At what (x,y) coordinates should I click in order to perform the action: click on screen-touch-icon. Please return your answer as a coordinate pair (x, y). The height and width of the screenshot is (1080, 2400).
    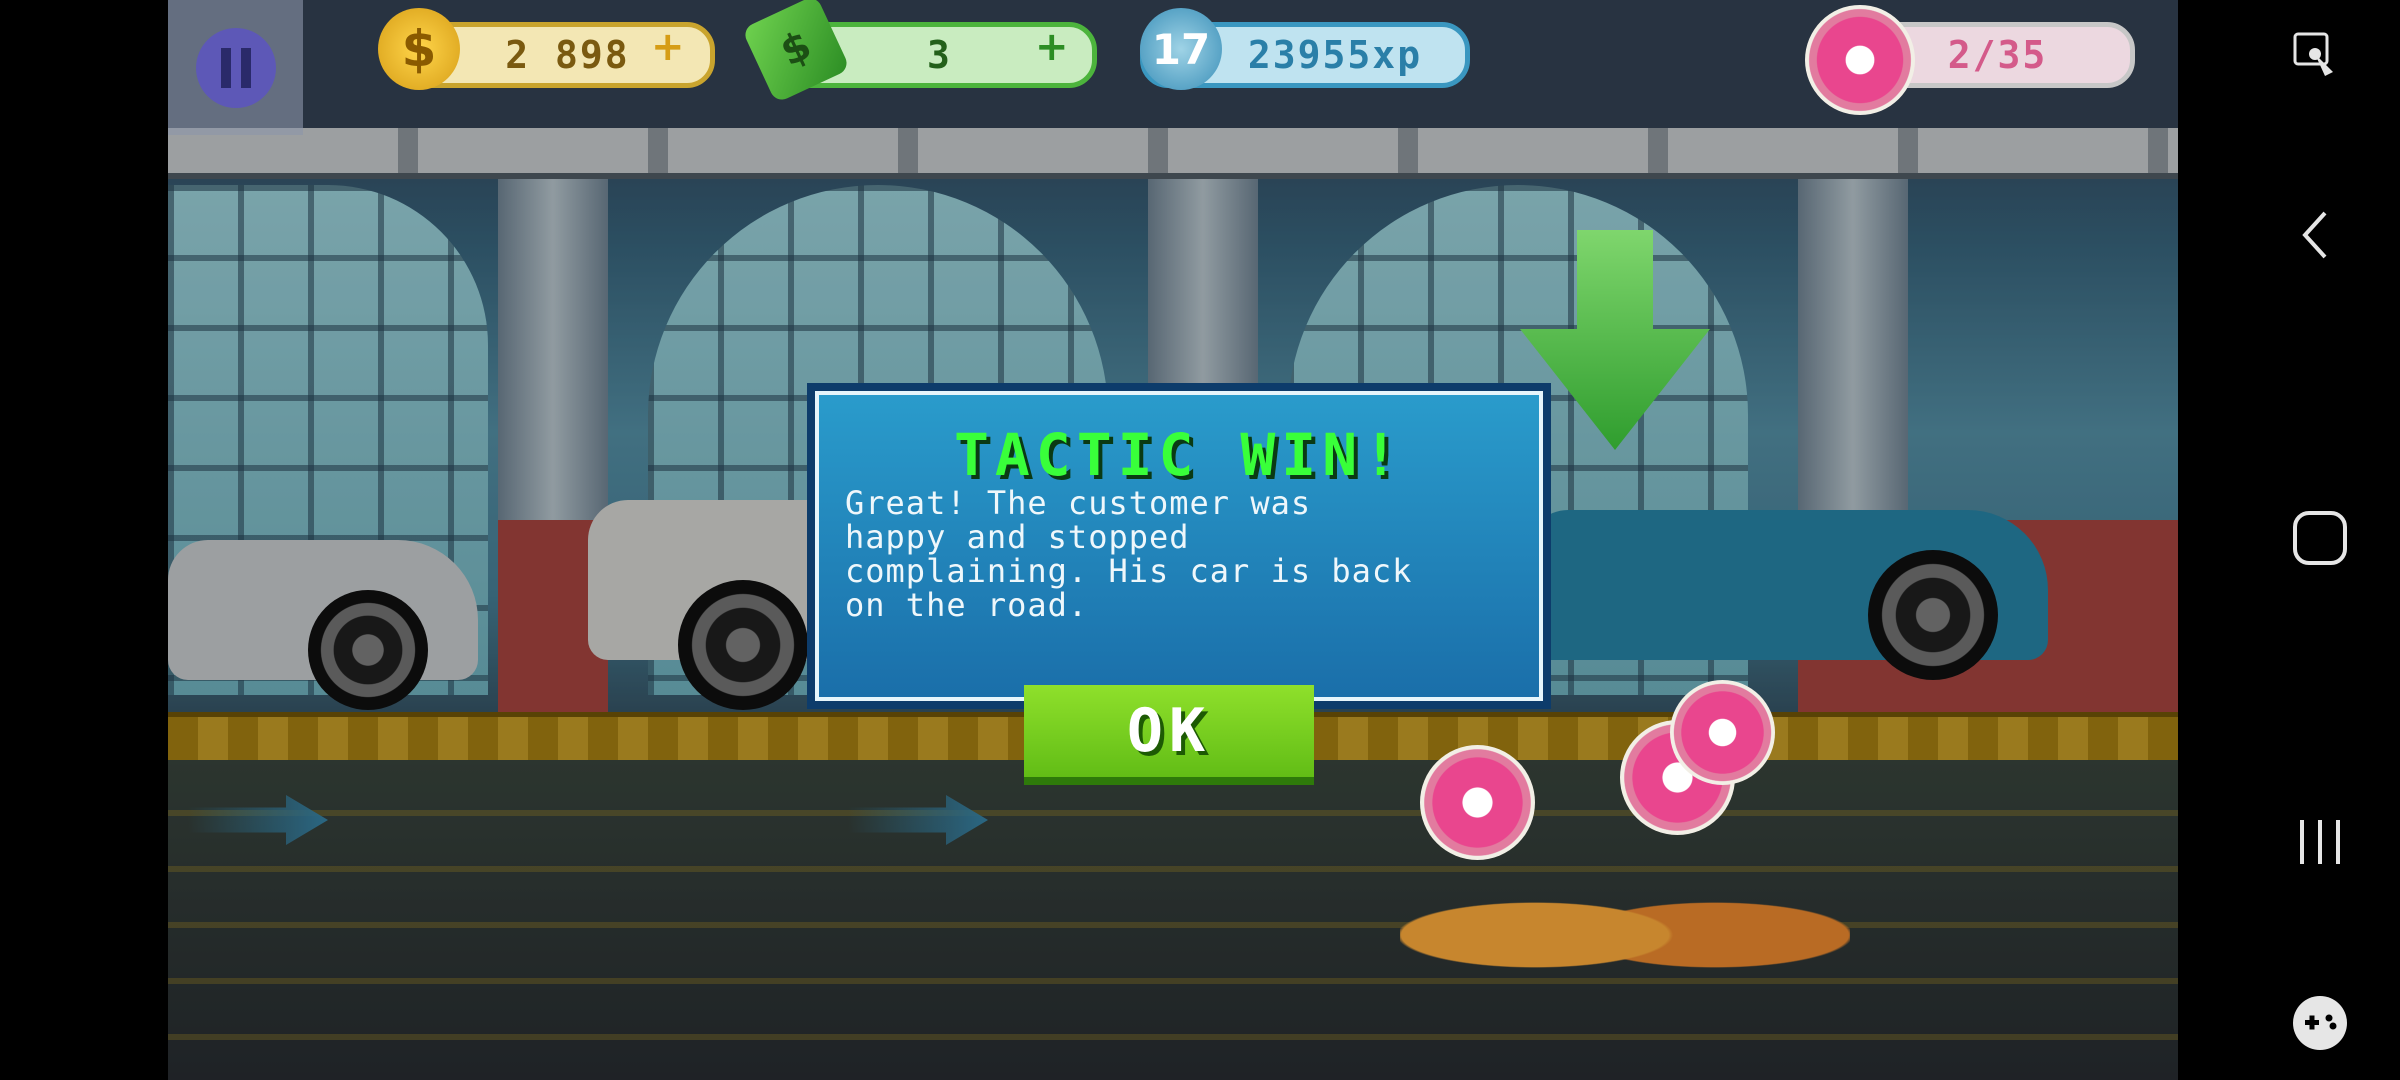
    Looking at the image, I should click on (2315, 58).